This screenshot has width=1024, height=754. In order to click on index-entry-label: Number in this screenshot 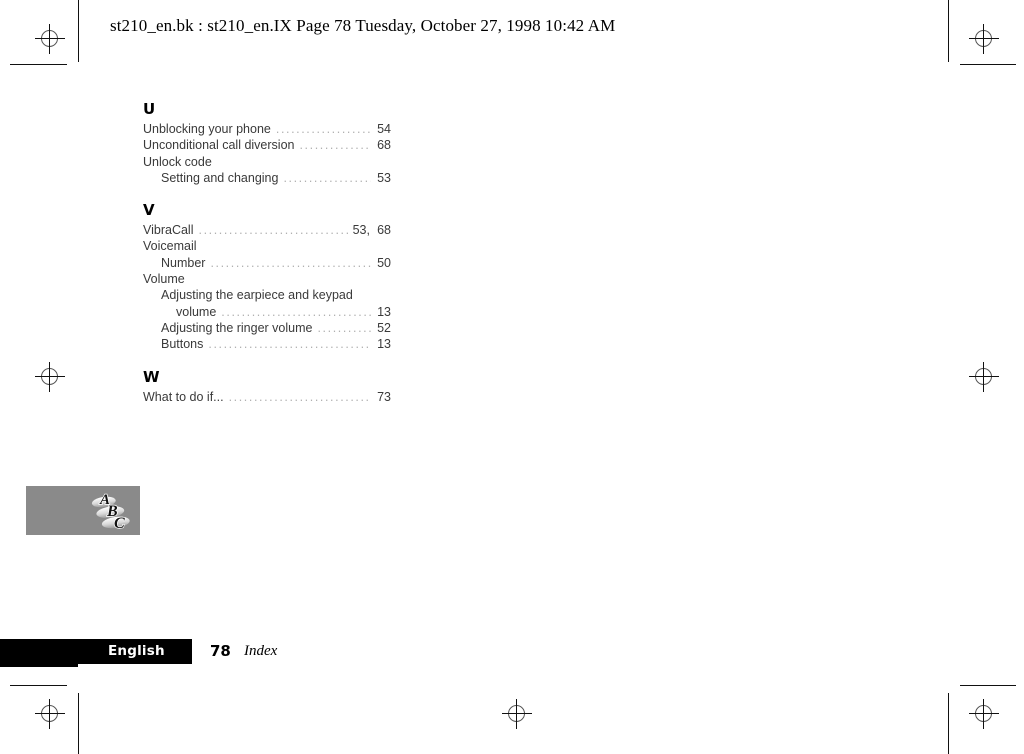, I will do `click(183, 262)`.